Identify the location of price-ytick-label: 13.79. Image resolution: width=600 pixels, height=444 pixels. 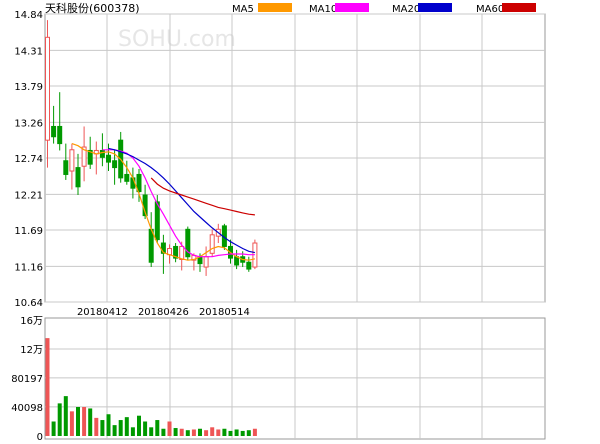
(28, 87).